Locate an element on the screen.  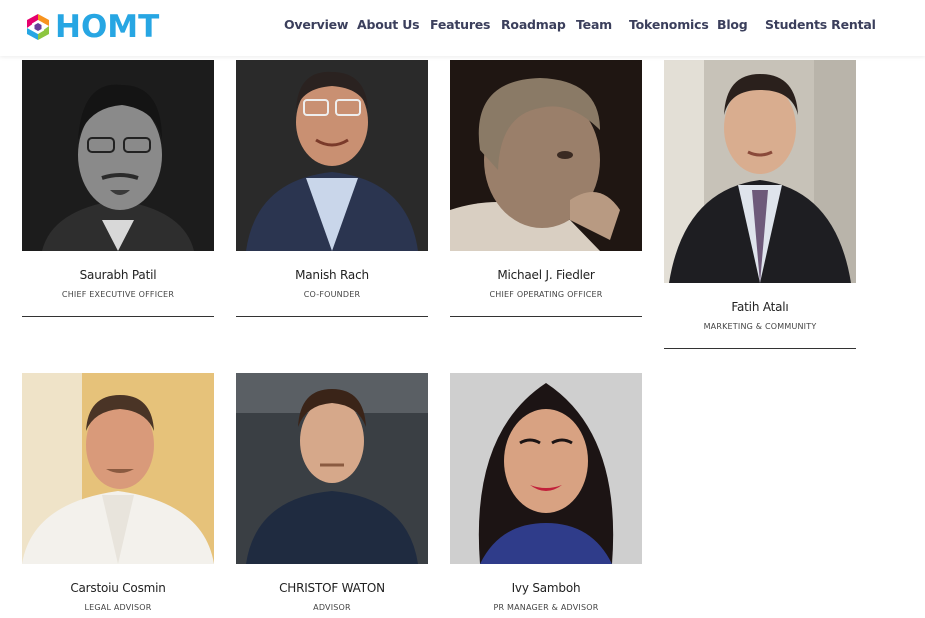
member-role: CHIEF EXECUTIVE OFFICER is located at coordinates (118, 294).